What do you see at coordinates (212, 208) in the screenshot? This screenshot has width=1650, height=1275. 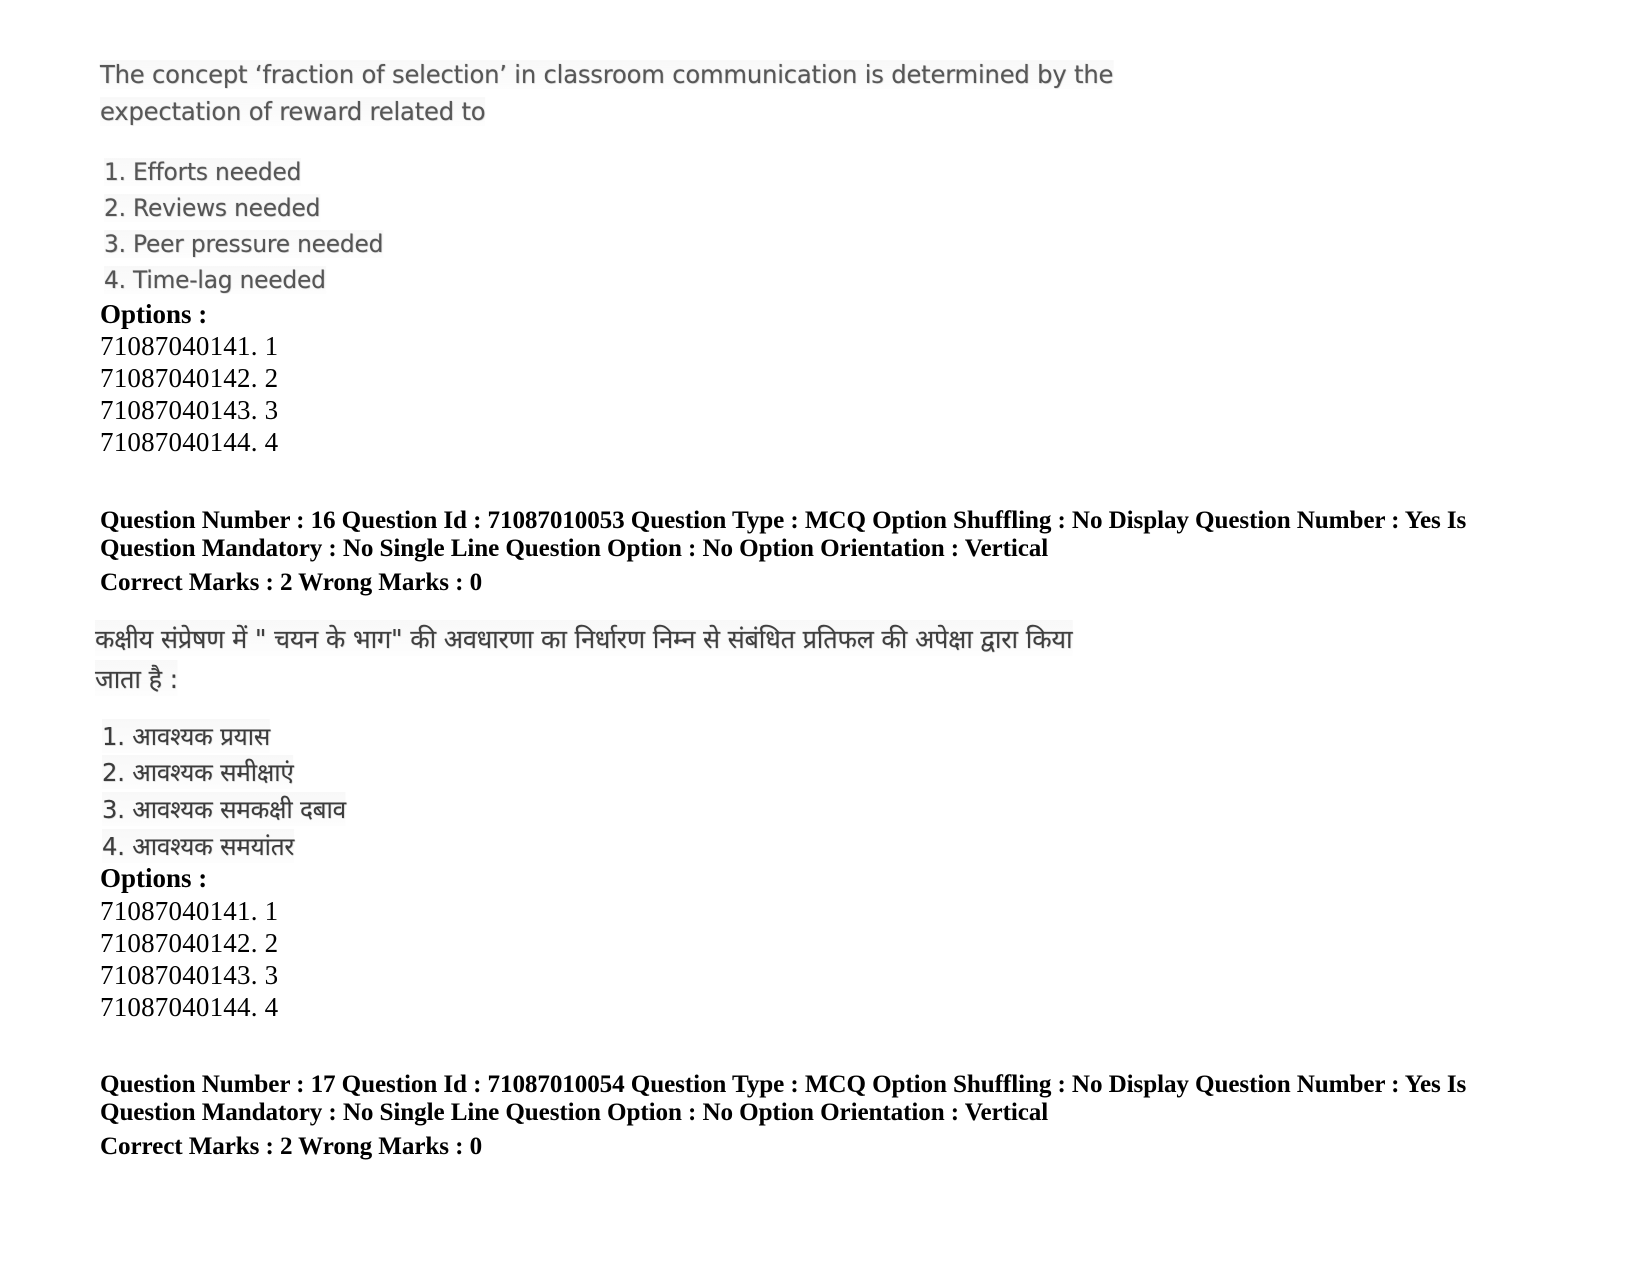 I see `question-16-english-choice-2: 2. Reviews needed` at bounding box center [212, 208].